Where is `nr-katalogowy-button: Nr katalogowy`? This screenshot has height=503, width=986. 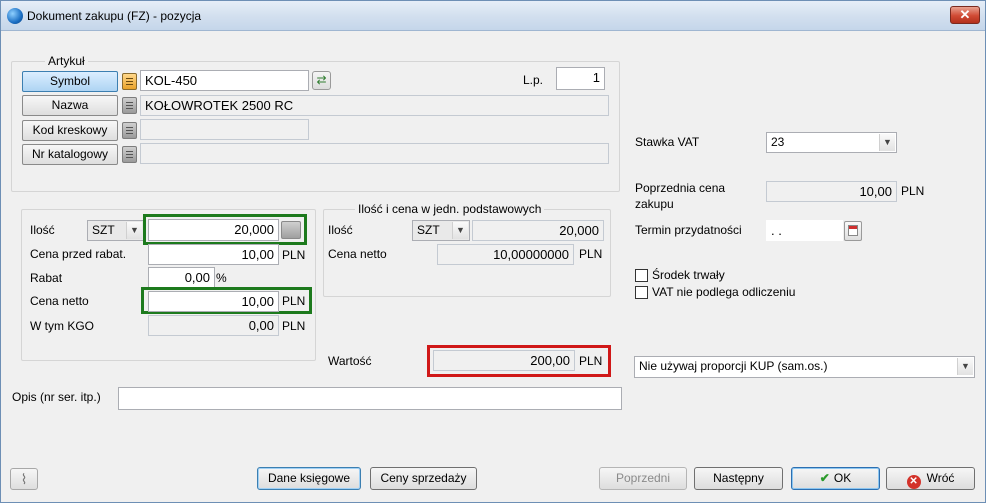
nr-katalogowy-button: Nr katalogowy is located at coordinates (70, 154).